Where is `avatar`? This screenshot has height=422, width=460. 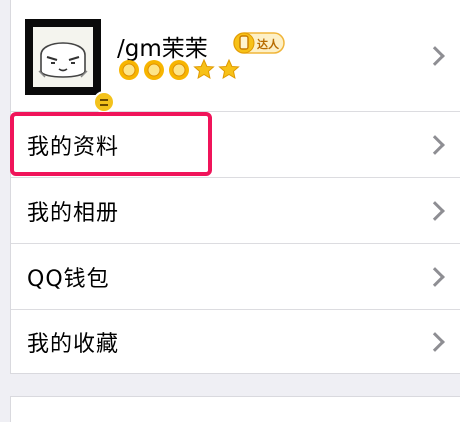
avatar is located at coordinates (70, 66).